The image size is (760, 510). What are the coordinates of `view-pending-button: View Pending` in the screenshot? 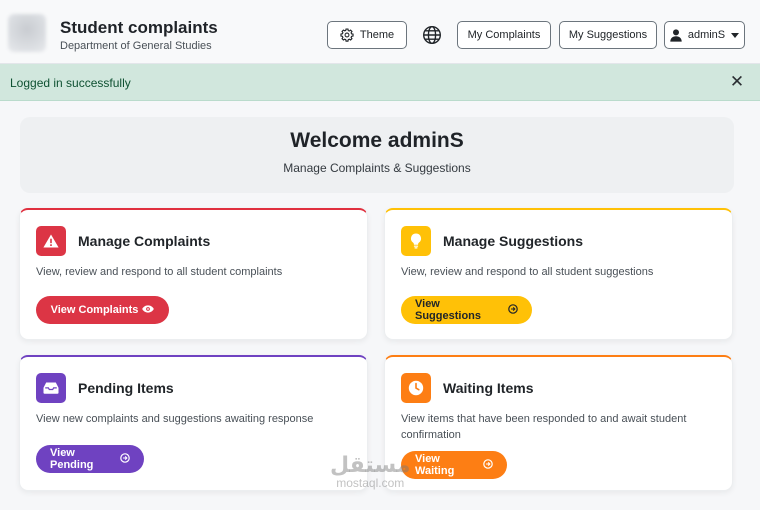 It's located at (90, 459).